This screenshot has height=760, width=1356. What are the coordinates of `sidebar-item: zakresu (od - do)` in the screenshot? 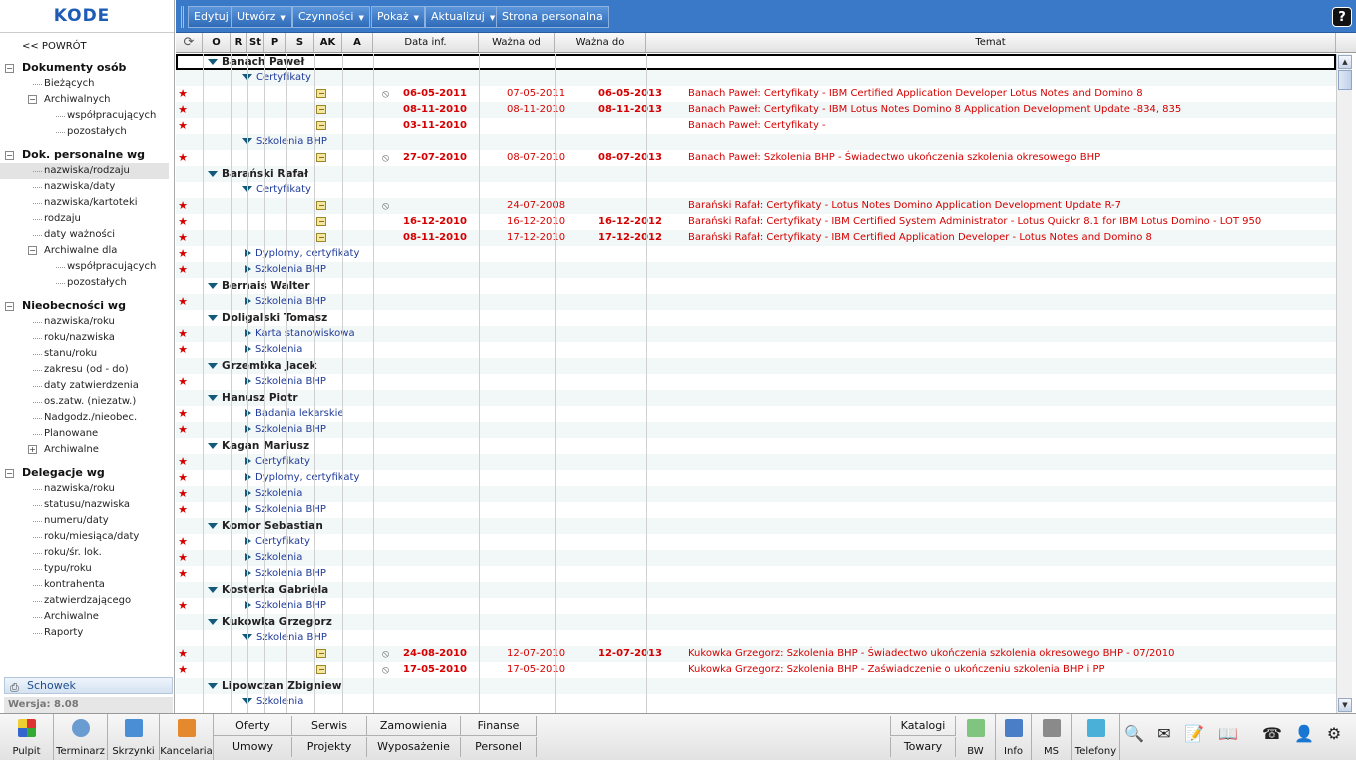 It's located at (87, 370).